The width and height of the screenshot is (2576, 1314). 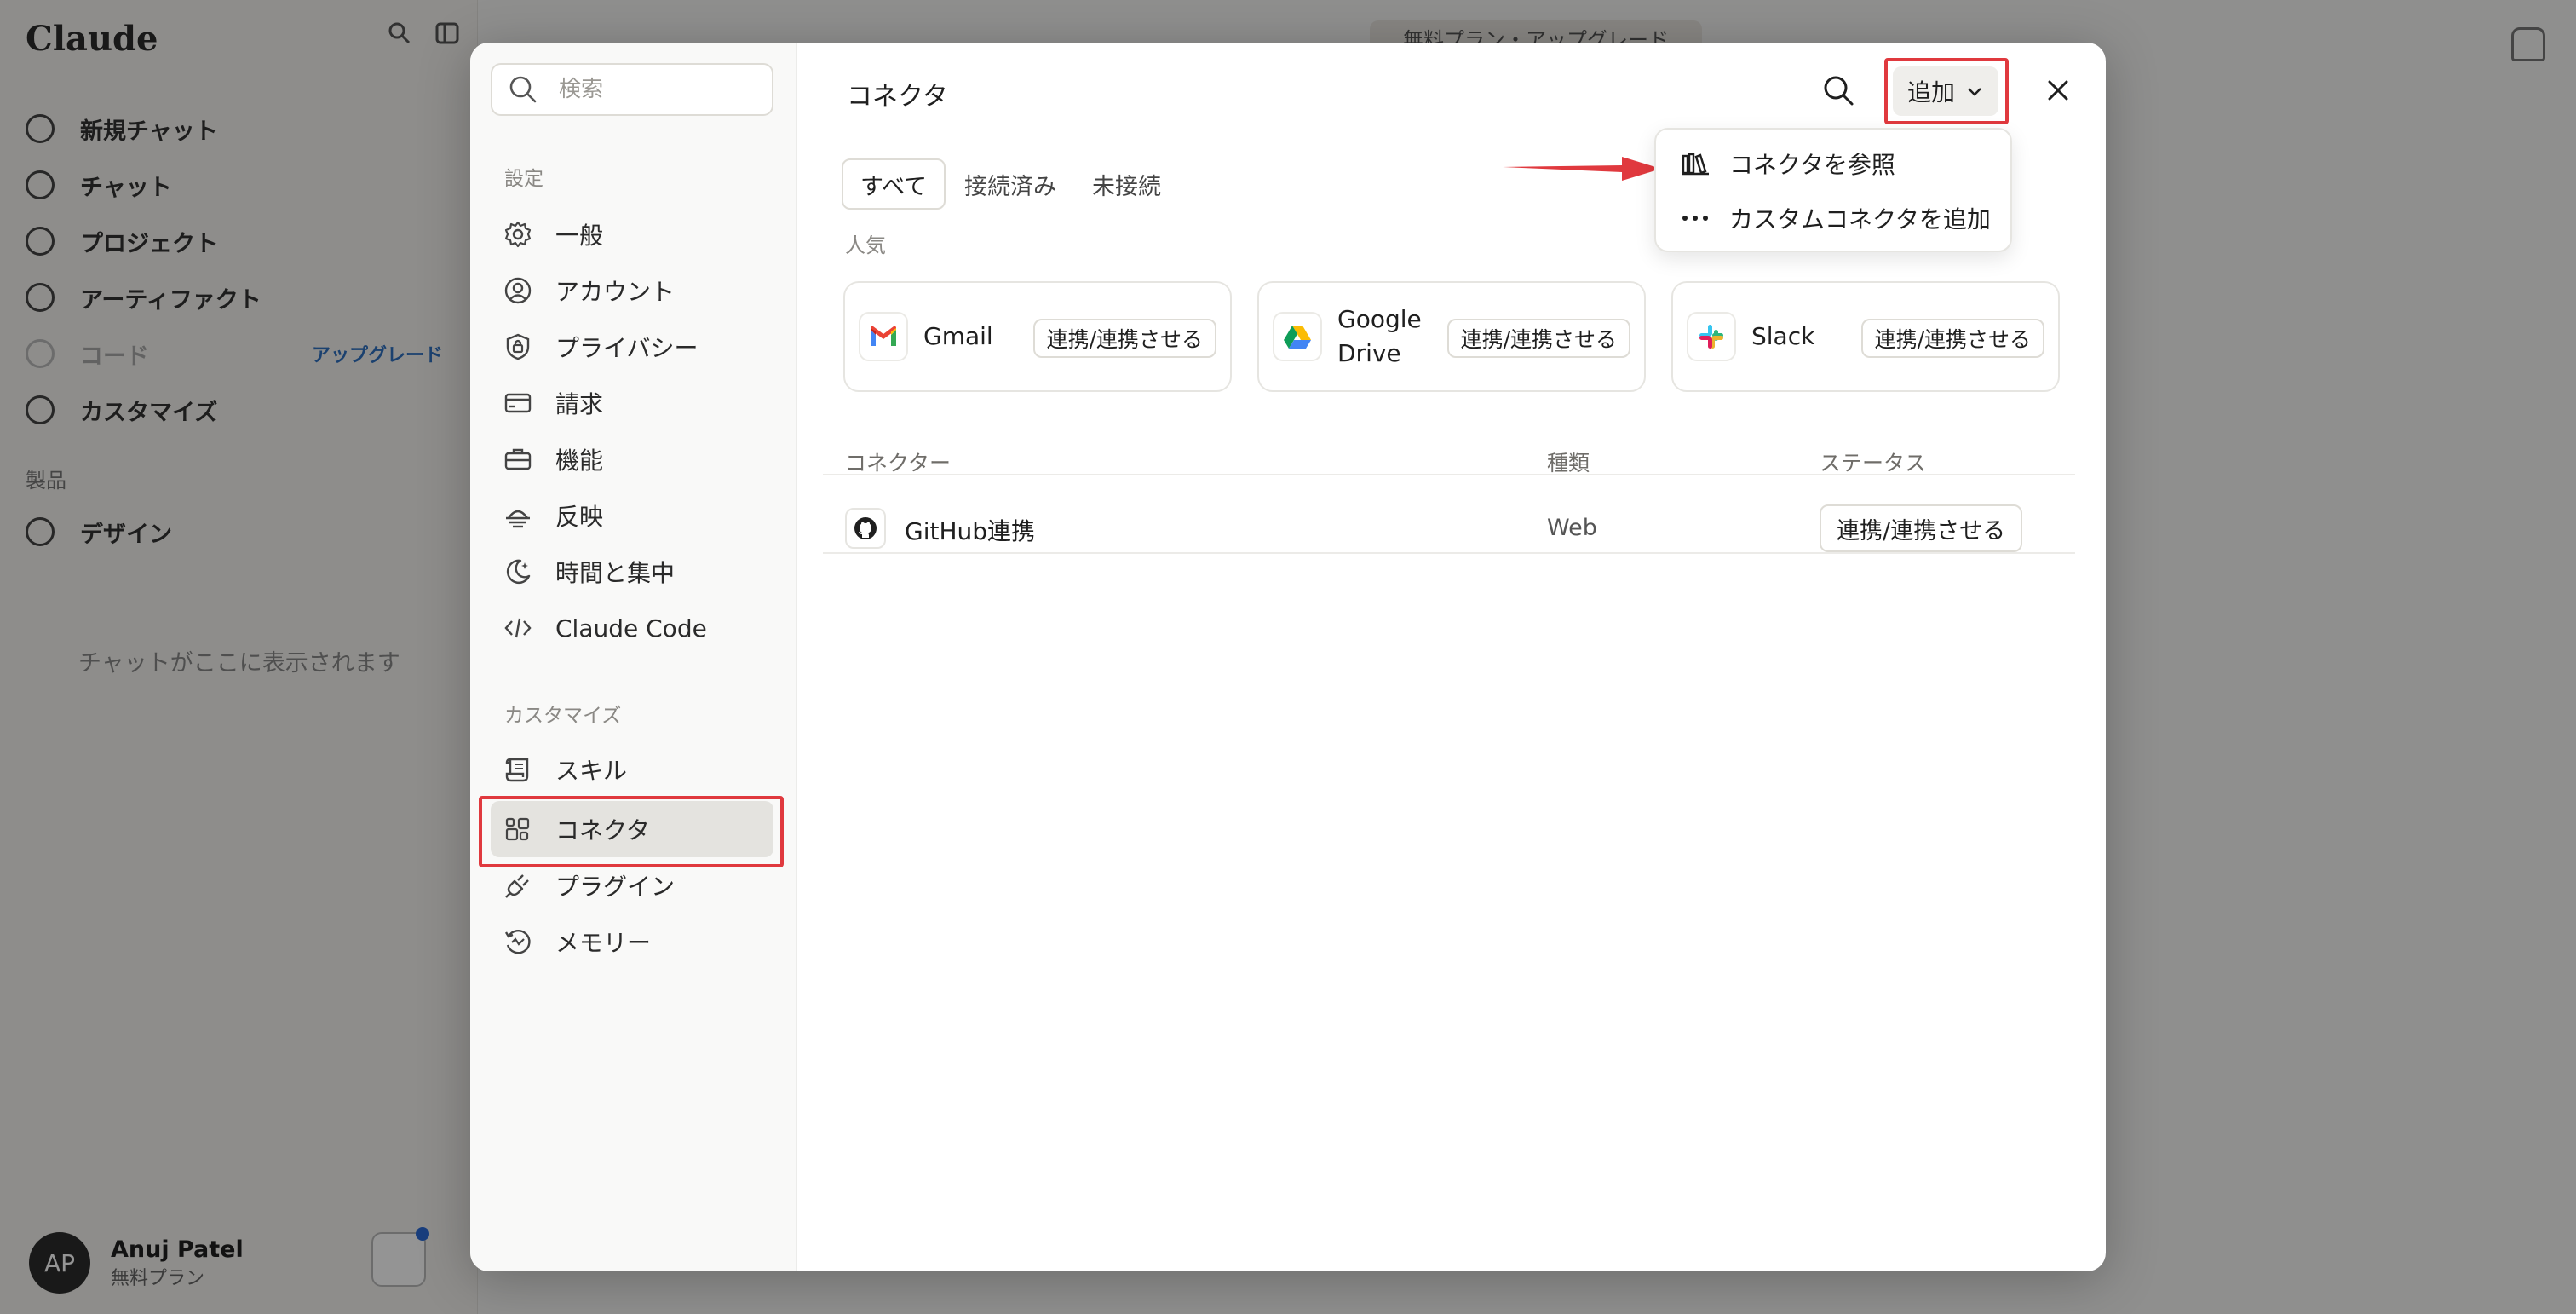 I want to click on sidebar-item-claude-code: Claude Code, so click(x=632, y=628).